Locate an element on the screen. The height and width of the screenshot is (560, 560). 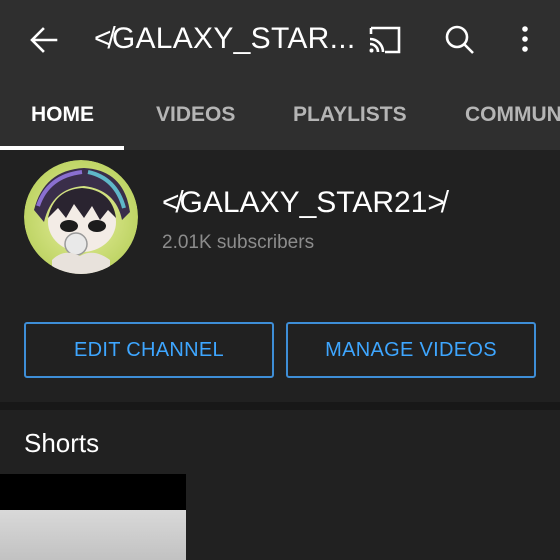
manage-videos-button: MANAGE VIDEOS is located at coordinates (411, 350).